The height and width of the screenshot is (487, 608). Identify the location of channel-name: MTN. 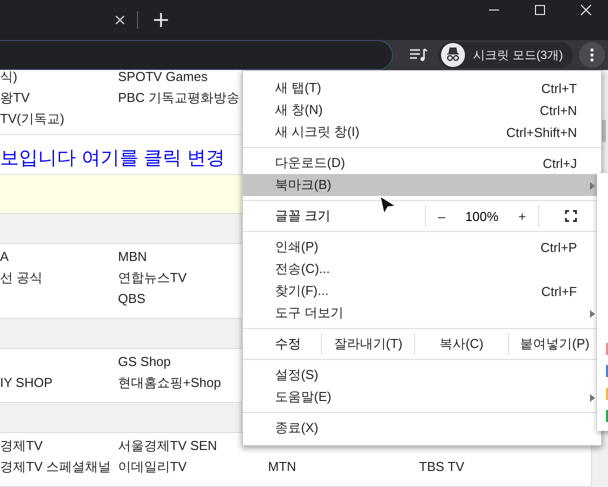
(282, 466).